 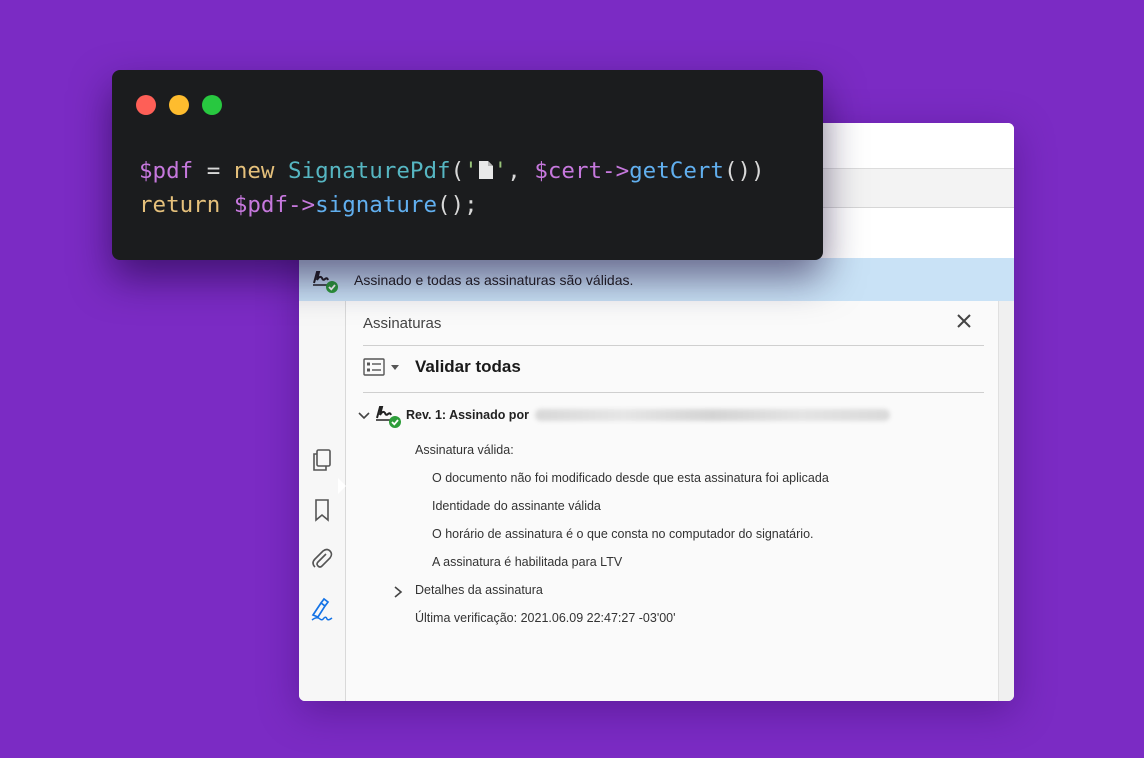 I want to click on left-navigation-rail, so click(x=322, y=501).